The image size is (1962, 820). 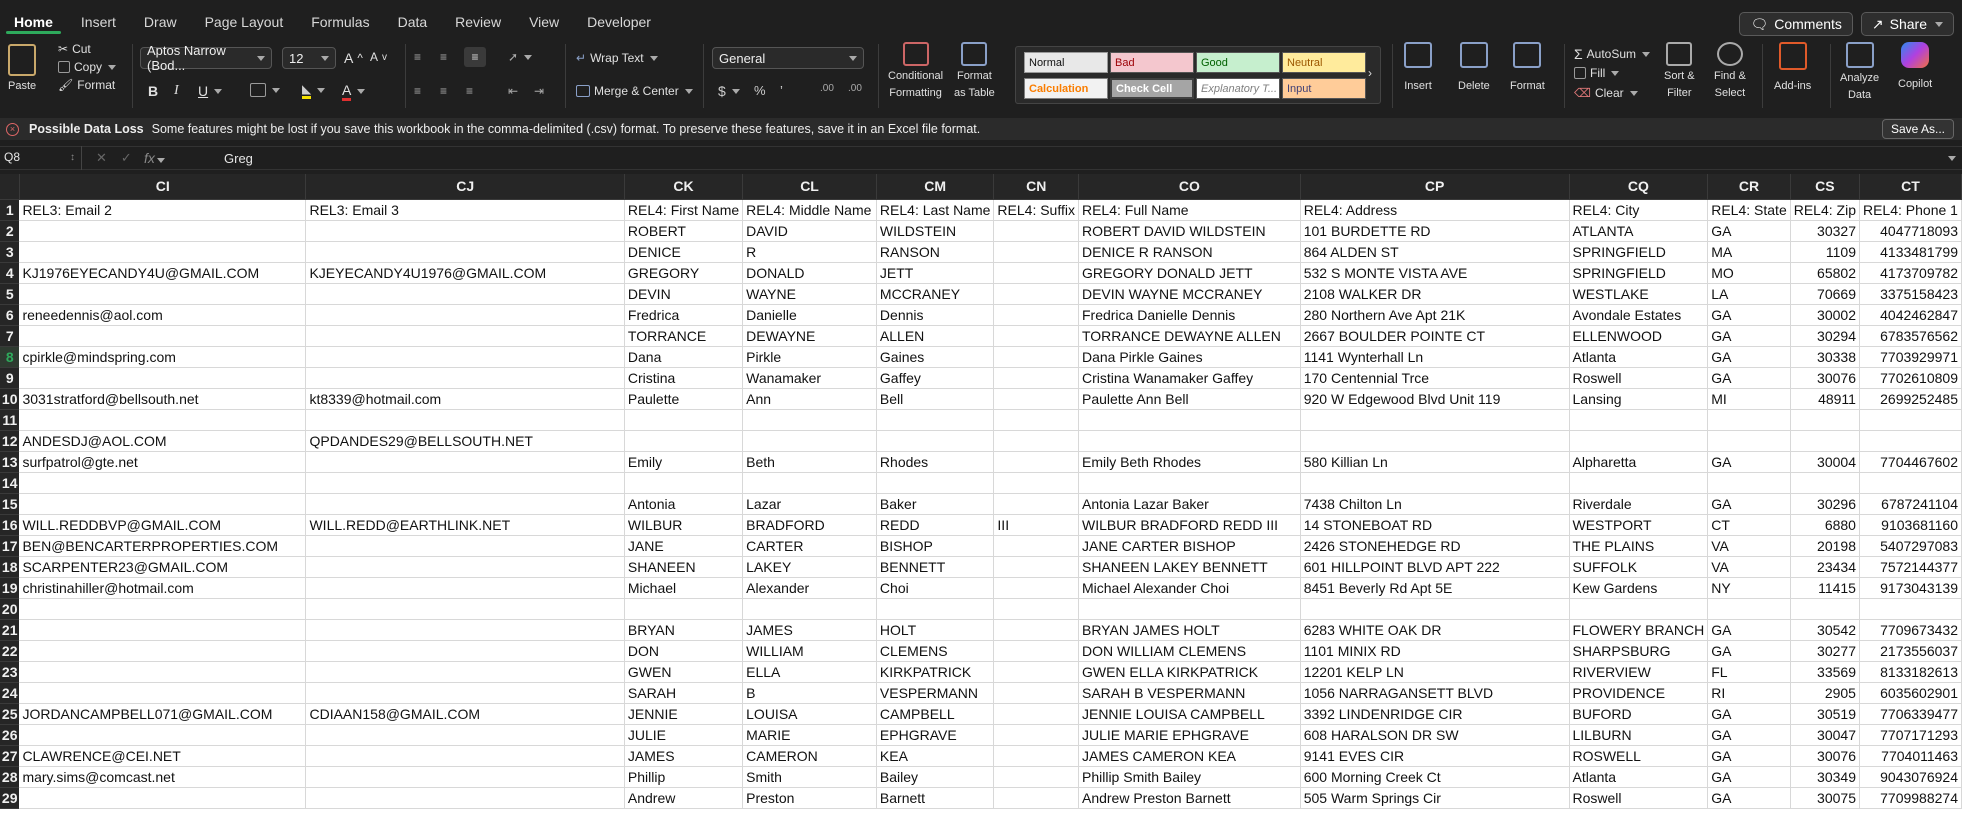 What do you see at coordinates (935, 252) in the screenshot?
I see `cell: RANSON` at bounding box center [935, 252].